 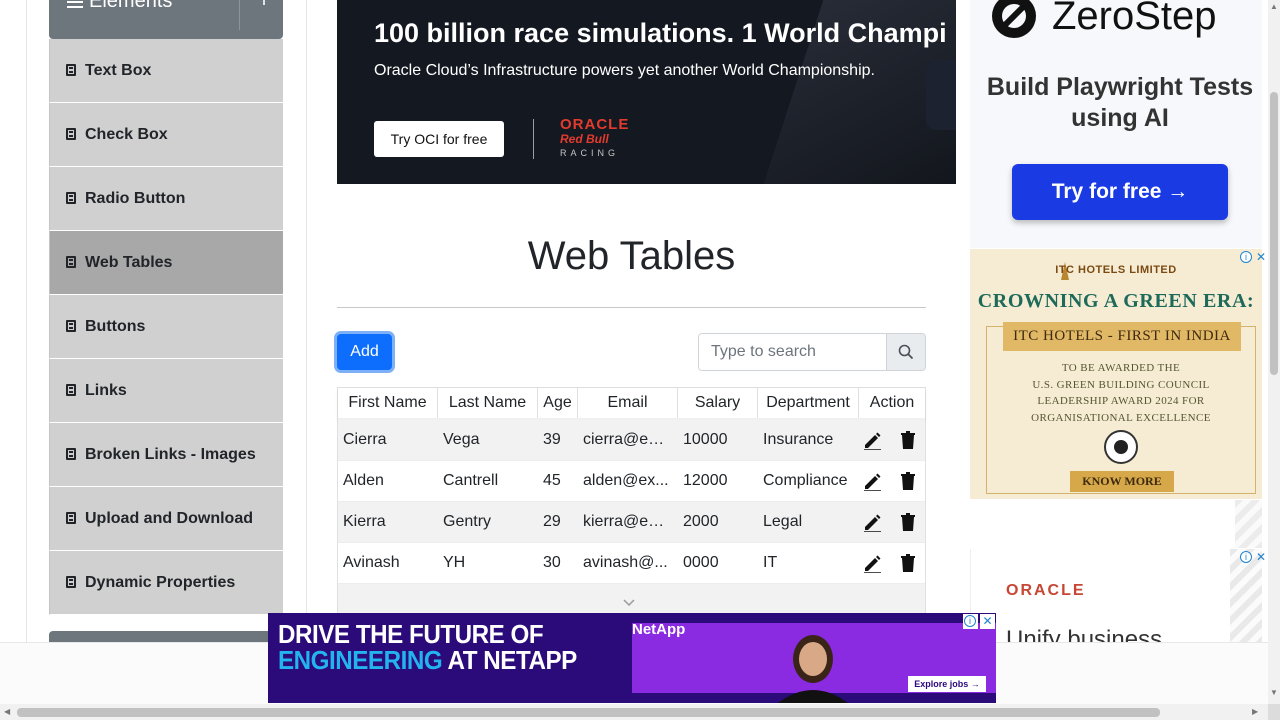 What do you see at coordinates (26, 321) in the screenshot?
I see `left-border` at bounding box center [26, 321].